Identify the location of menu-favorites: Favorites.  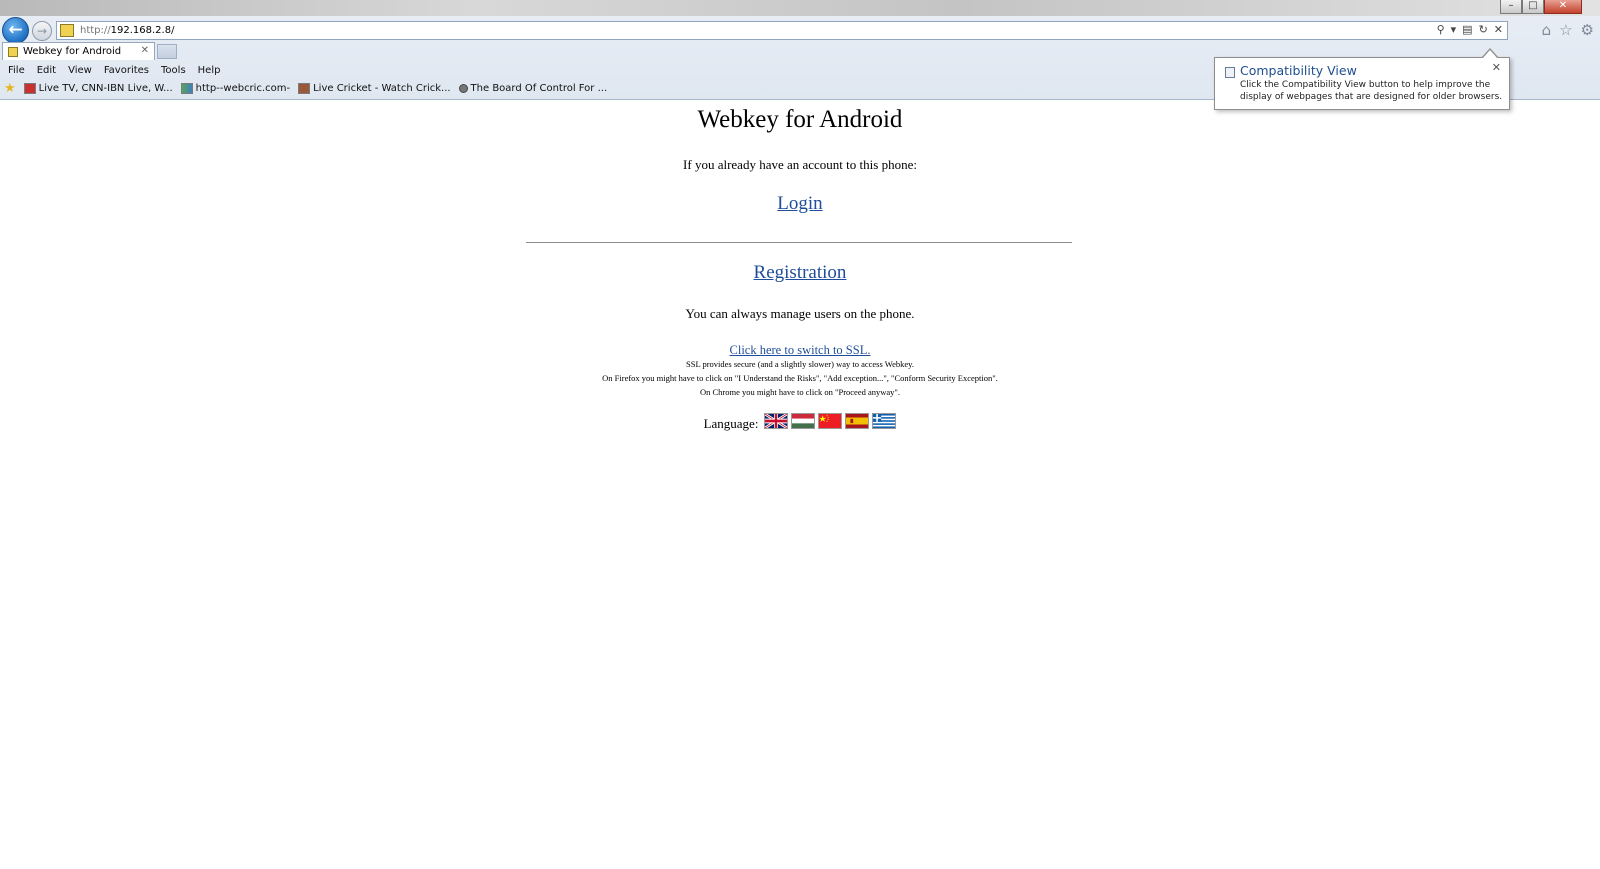
(126, 70).